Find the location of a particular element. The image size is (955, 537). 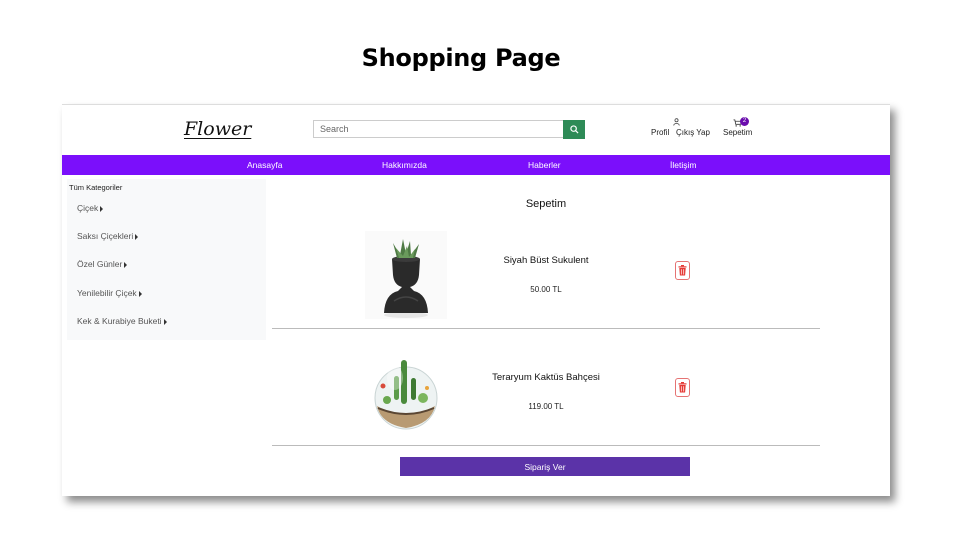

sidebar-item-edible-flowers: Yenilebilir Çiçek is located at coordinates (109, 293).